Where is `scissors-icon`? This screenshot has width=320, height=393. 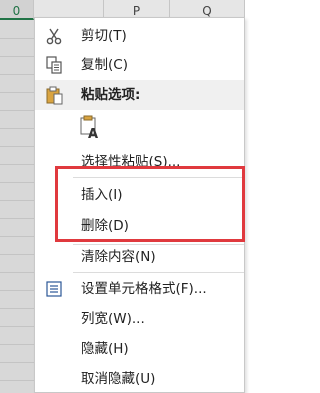 scissors-icon is located at coordinates (54, 36).